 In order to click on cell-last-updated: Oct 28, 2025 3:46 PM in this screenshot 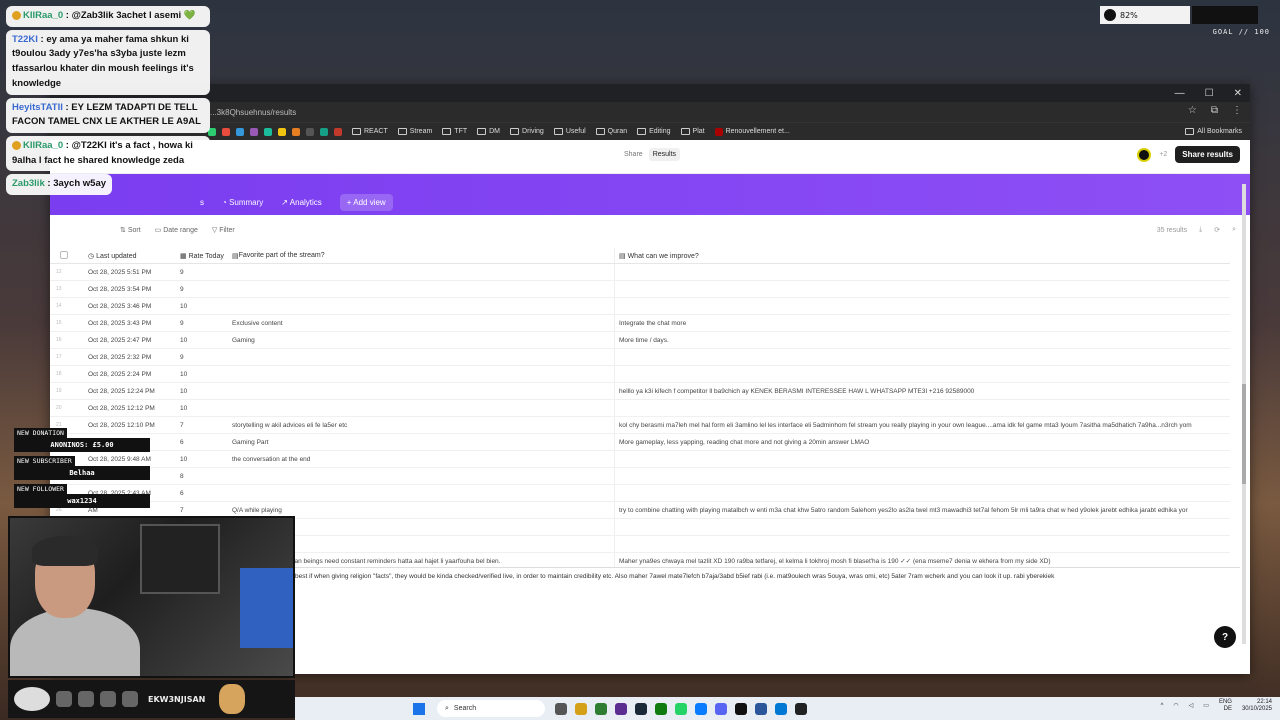, I will do `click(120, 306)`.